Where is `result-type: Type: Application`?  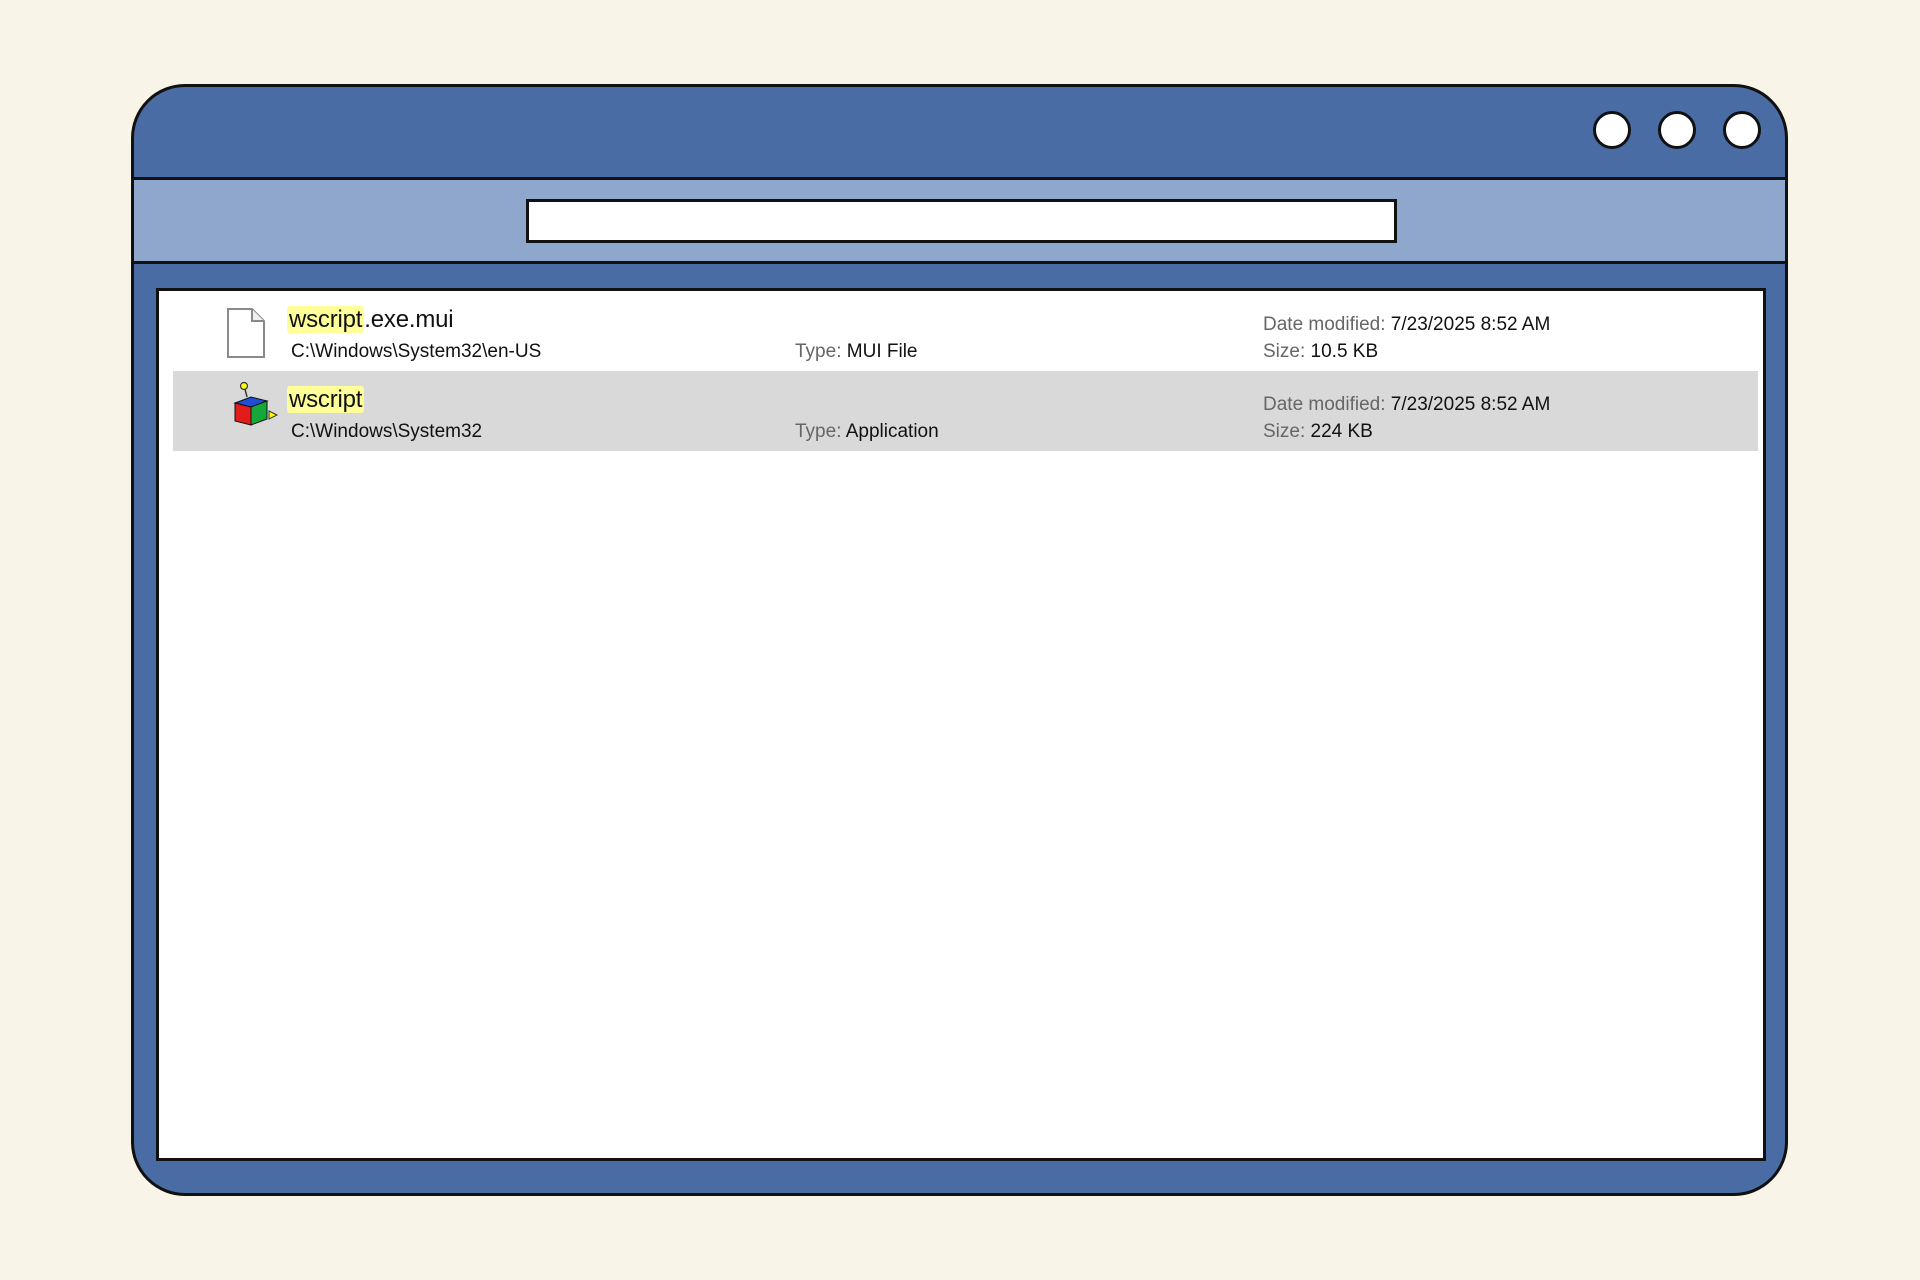
result-type: Type: Application is located at coordinates (867, 432).